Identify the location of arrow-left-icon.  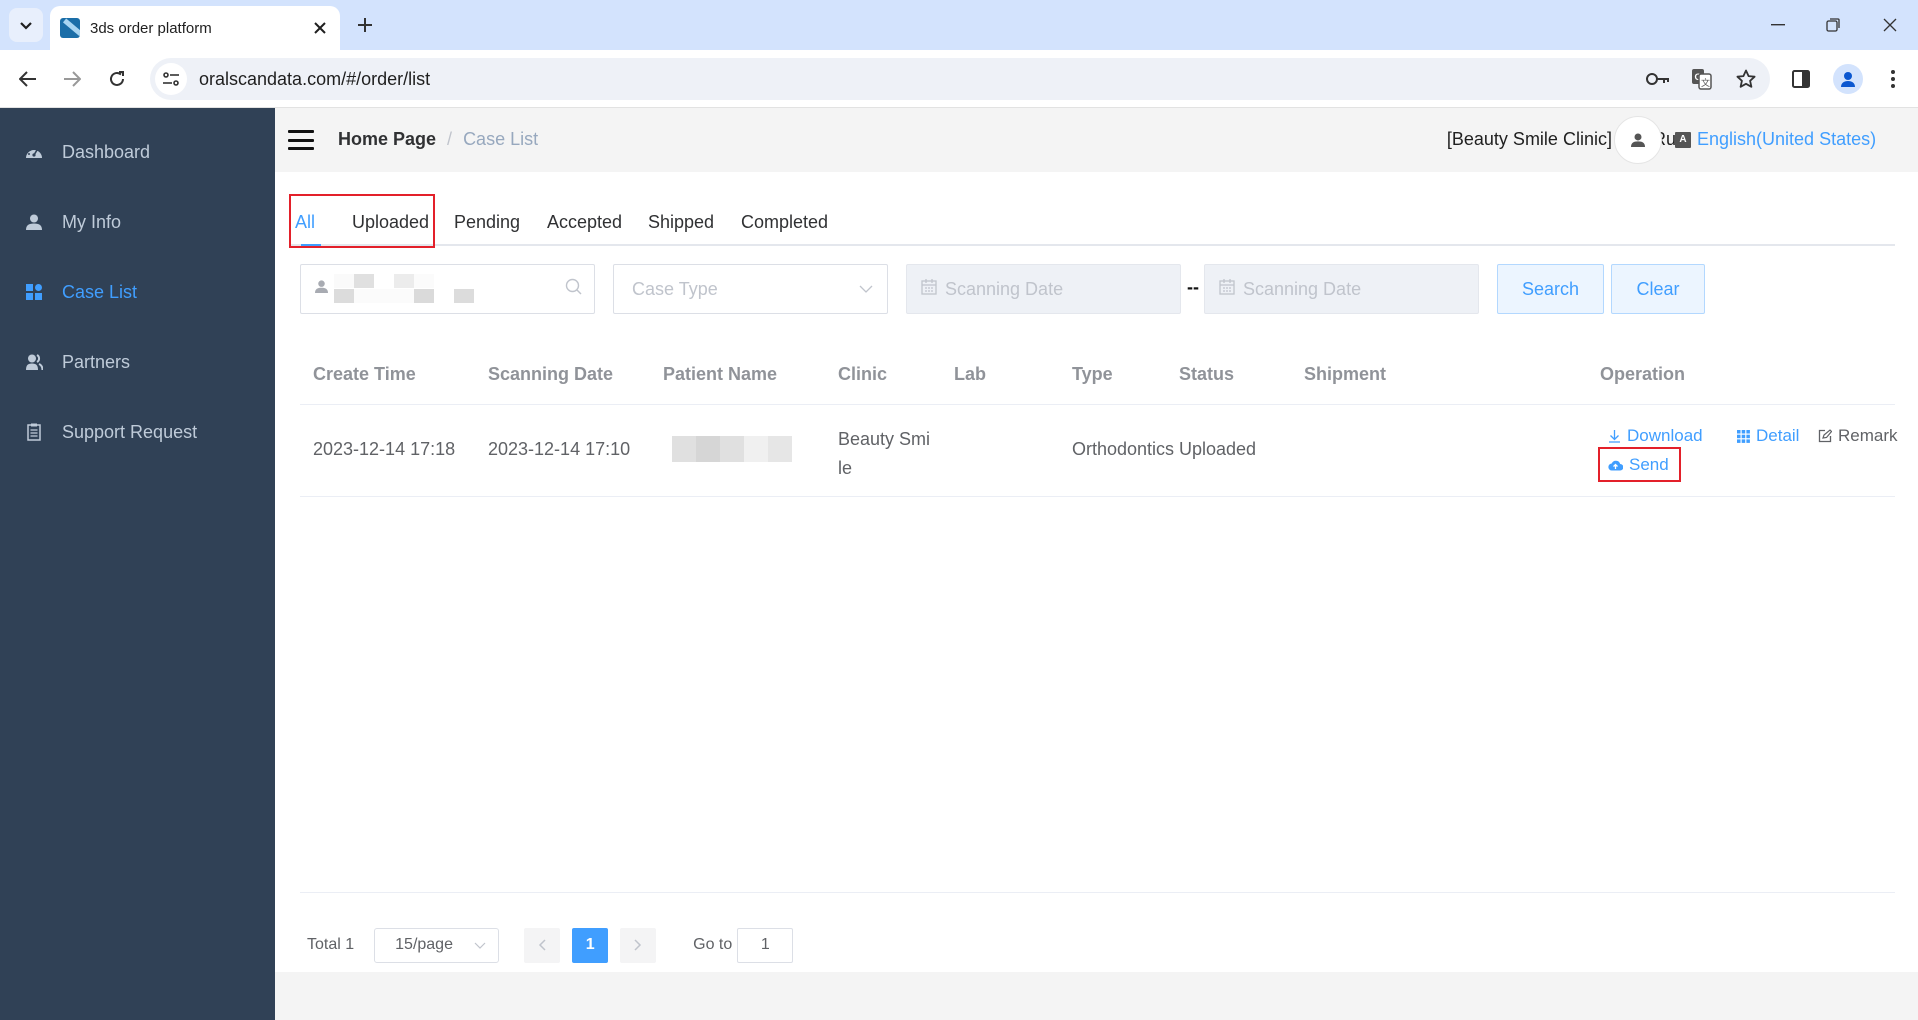
(27, 79).